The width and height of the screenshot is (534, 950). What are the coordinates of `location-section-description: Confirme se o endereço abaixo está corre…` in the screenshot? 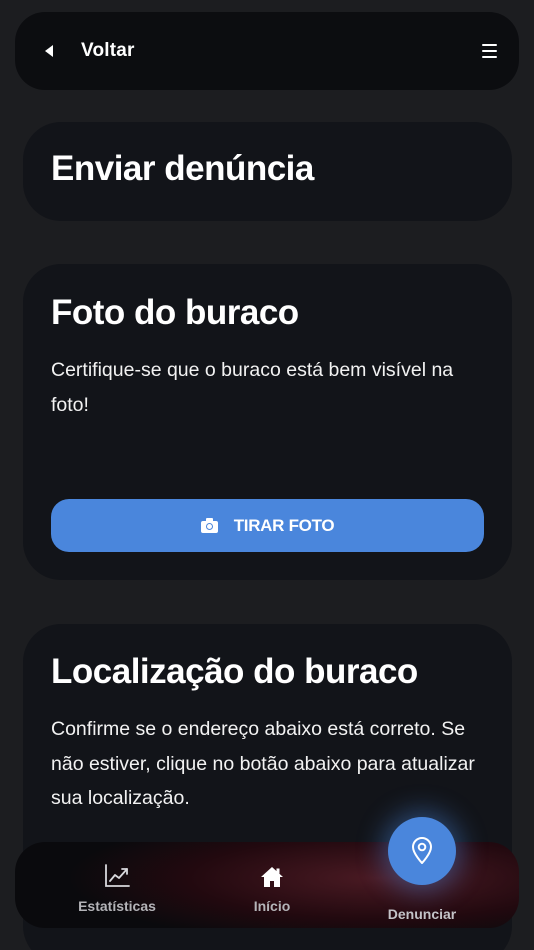 It's located at (263, 763).